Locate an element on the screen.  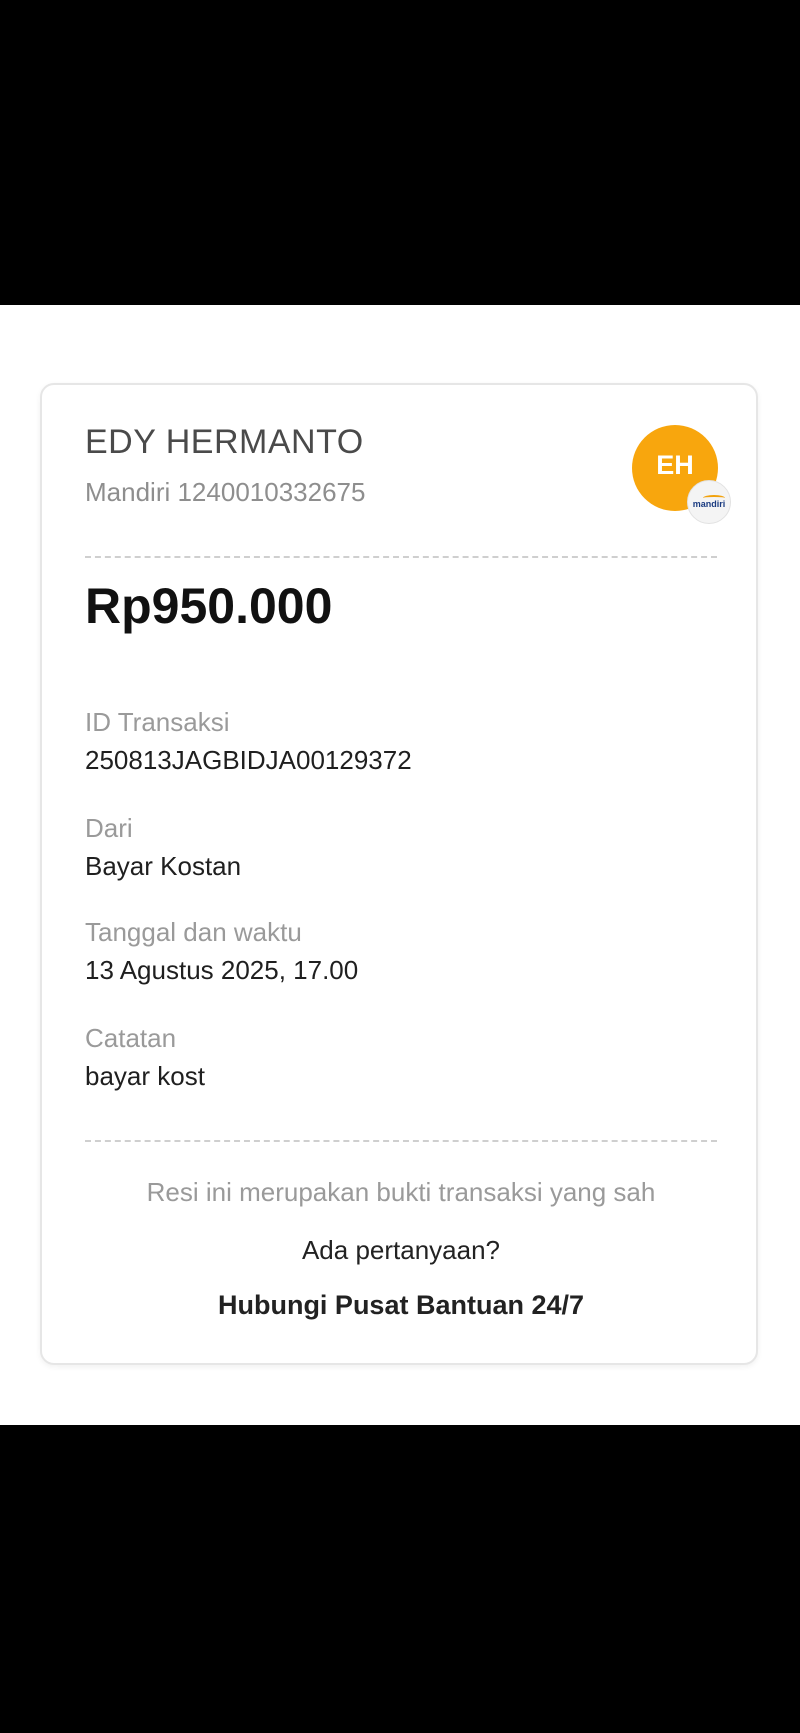
question-text: Ada pertanyaan? is located at coordinates (401, 1250).